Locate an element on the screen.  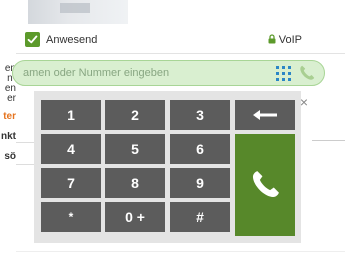
key-4: 4 is located at coordinates (71, 149).